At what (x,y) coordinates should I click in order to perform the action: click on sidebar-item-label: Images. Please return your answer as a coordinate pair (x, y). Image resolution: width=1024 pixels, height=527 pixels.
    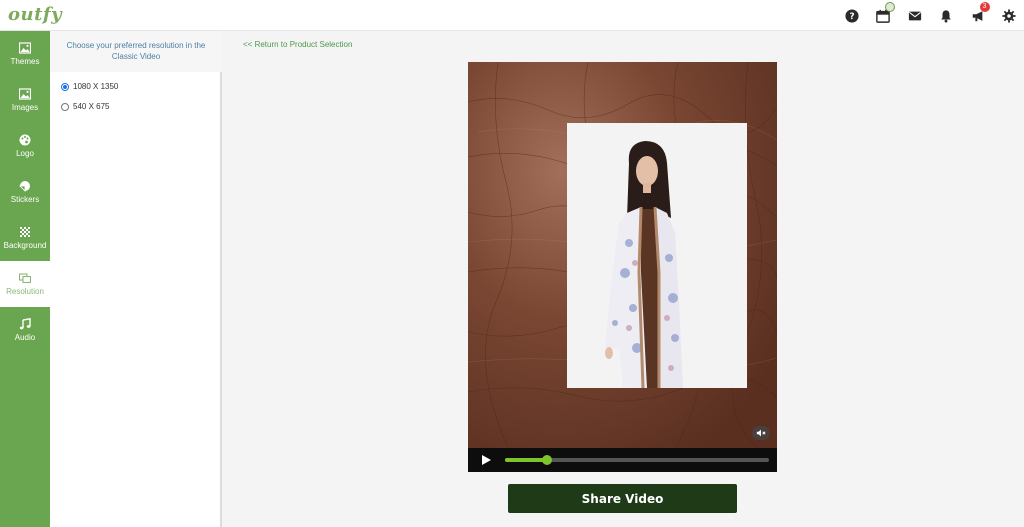
    Looking at the image, I should click on (25, 107).